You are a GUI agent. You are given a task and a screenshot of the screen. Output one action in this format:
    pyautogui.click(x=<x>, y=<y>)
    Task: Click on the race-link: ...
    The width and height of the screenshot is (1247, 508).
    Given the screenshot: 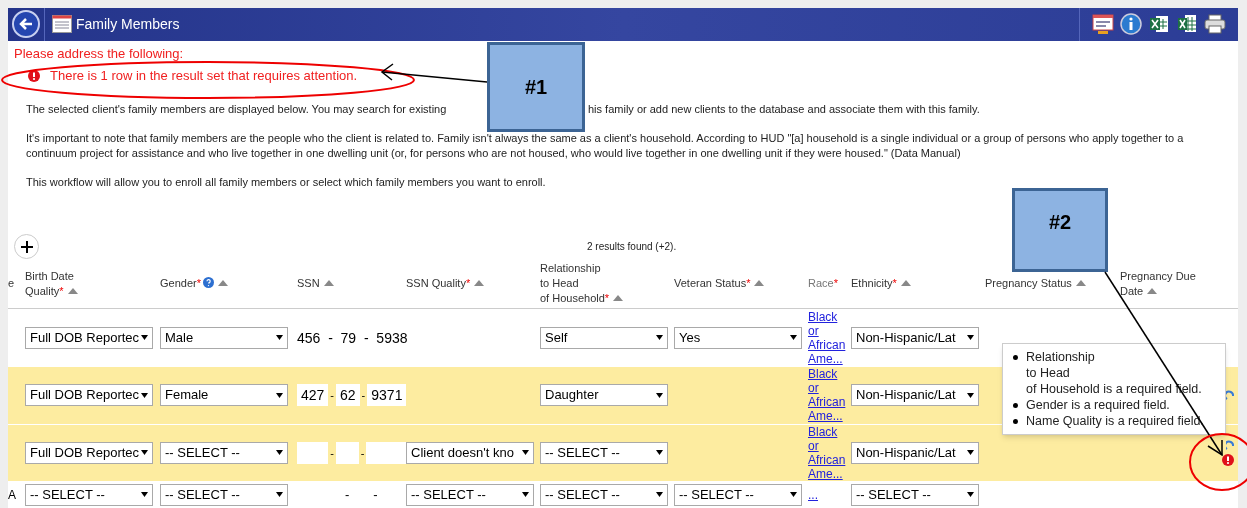 What is the action you would take?
    pyautogui.click(x=828, y=494)
    